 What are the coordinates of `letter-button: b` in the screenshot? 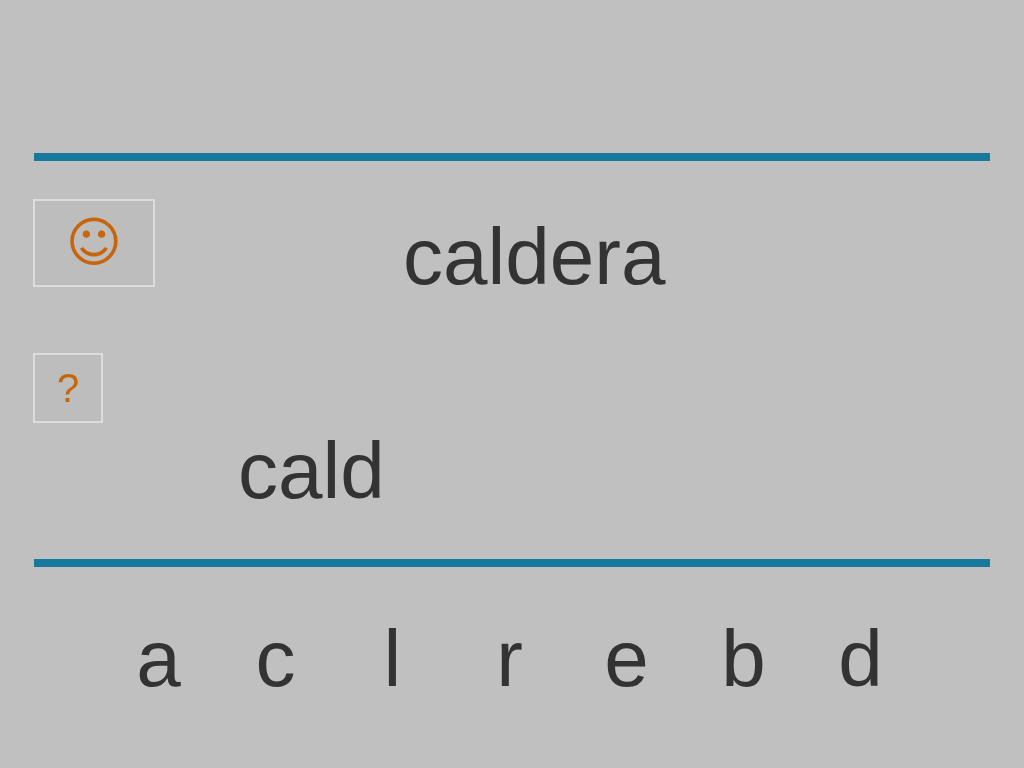 It's located at (743, 659).